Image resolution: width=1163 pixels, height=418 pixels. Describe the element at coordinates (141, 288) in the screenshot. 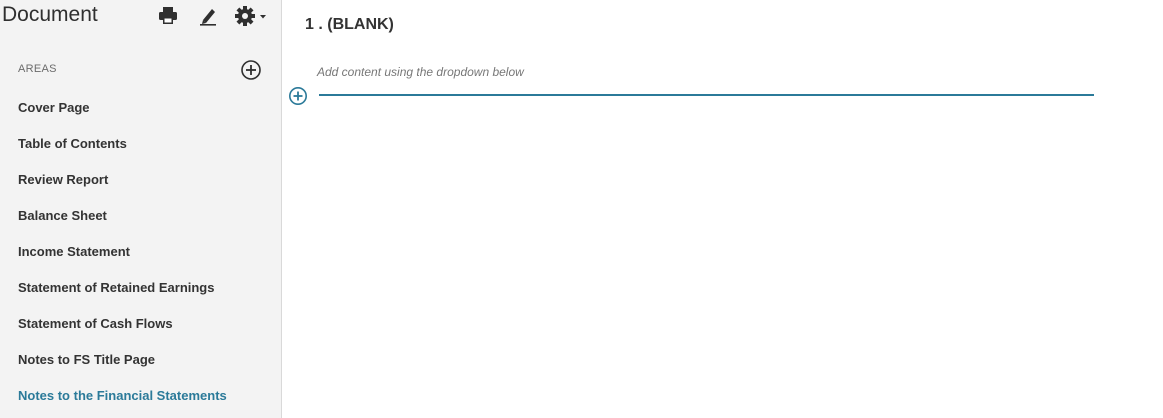

I see `sidebar-item-statement-of-retained-earnings: Statement of Retained Earnings` at that location.